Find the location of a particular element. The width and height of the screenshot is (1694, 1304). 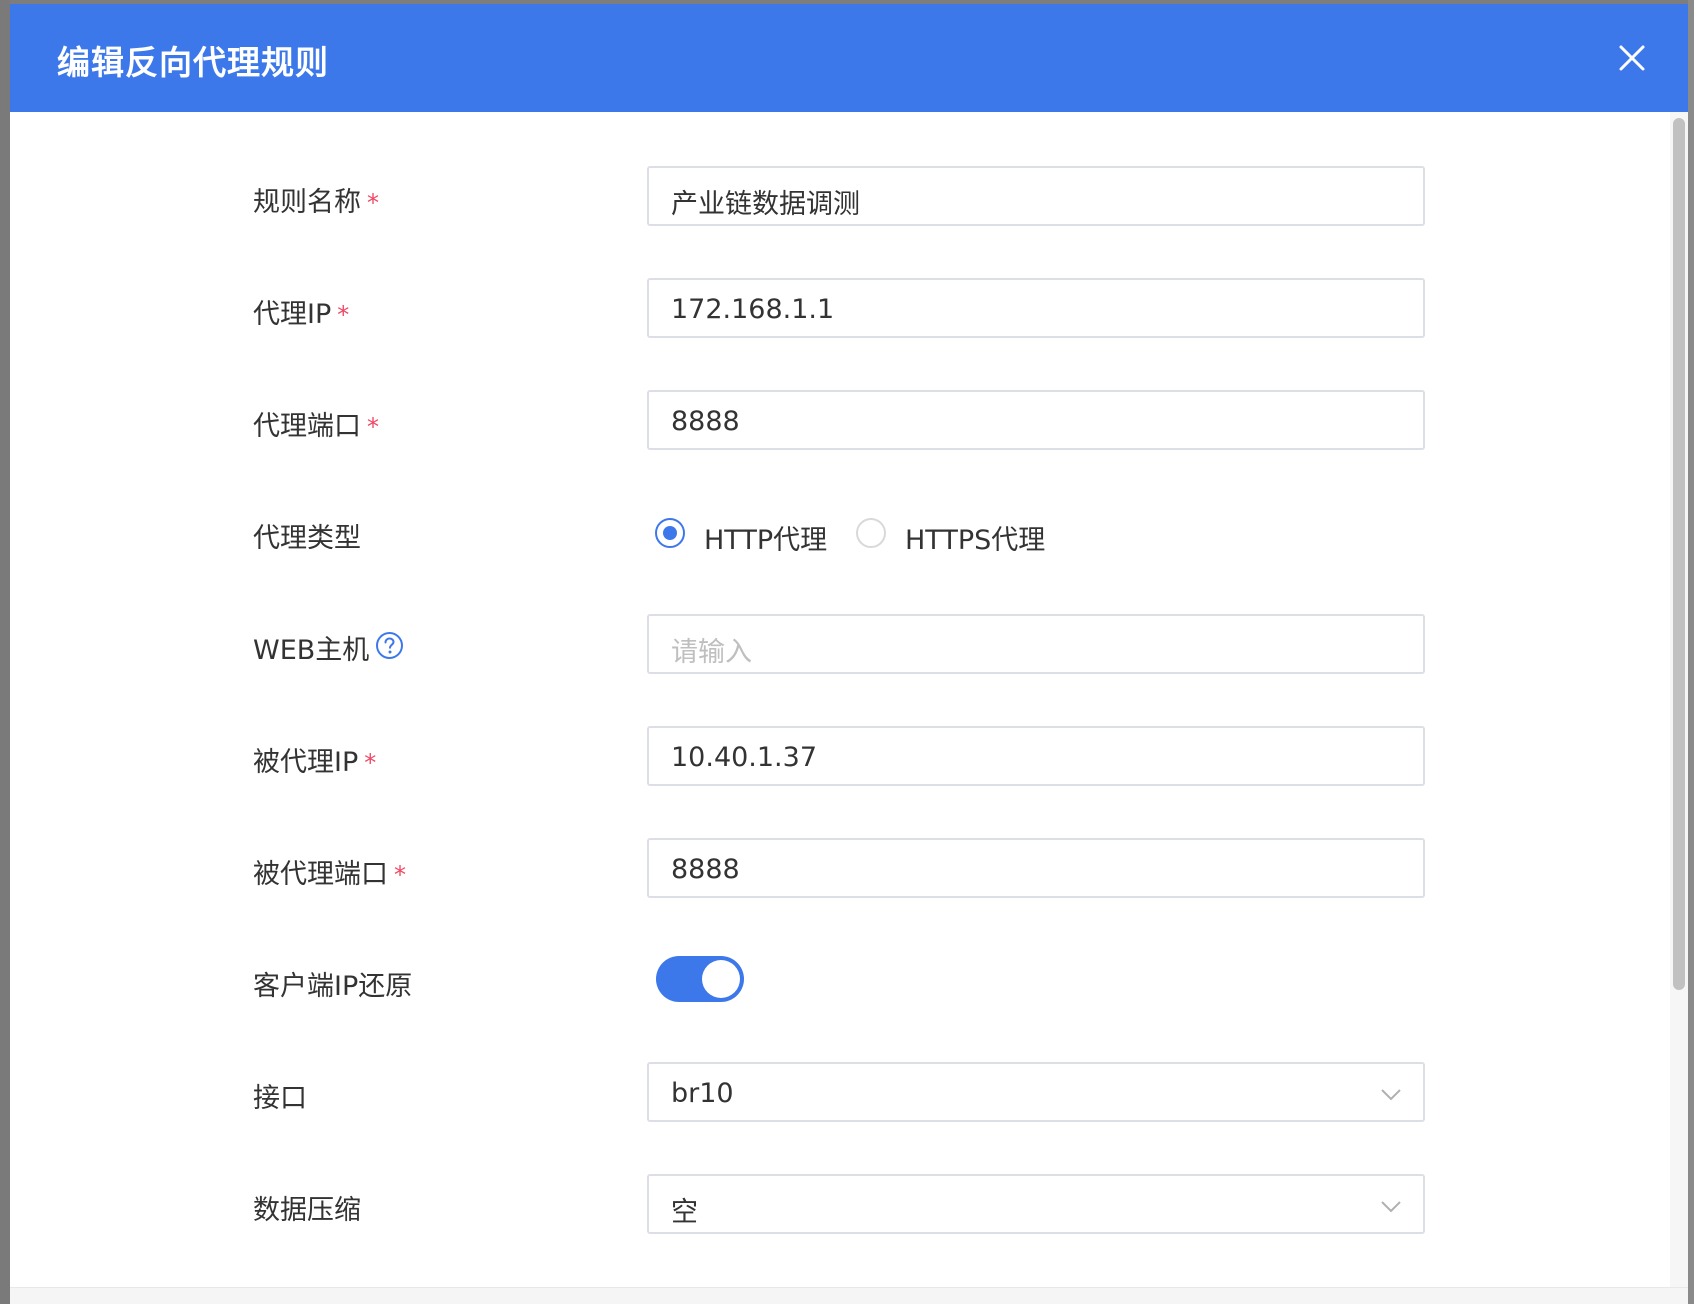

form-row-interface: 接口 br10 is located at coordinates (840, 1094).